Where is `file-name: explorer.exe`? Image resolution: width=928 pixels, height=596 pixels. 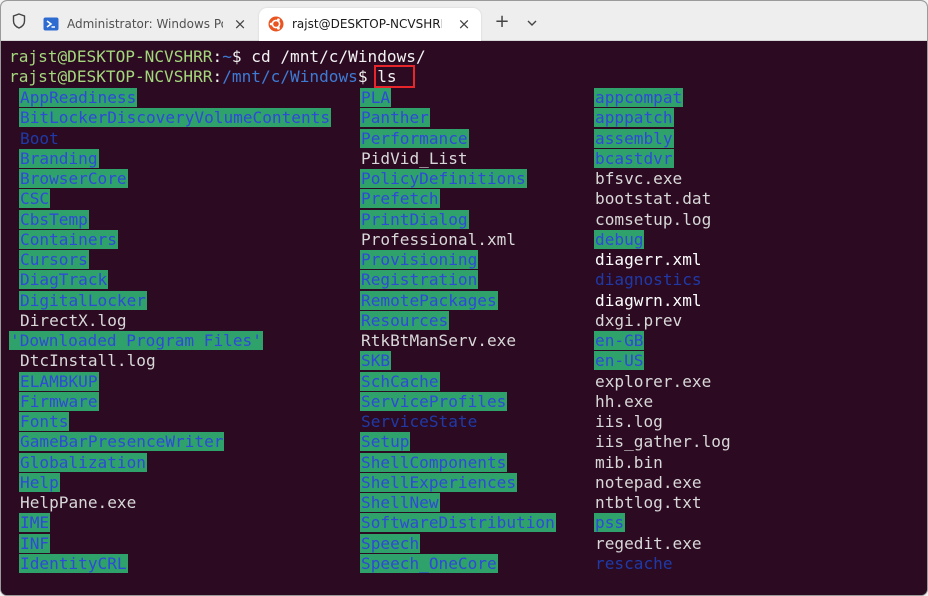 file-name: explorer.exe is located at coordinates (653, 381).